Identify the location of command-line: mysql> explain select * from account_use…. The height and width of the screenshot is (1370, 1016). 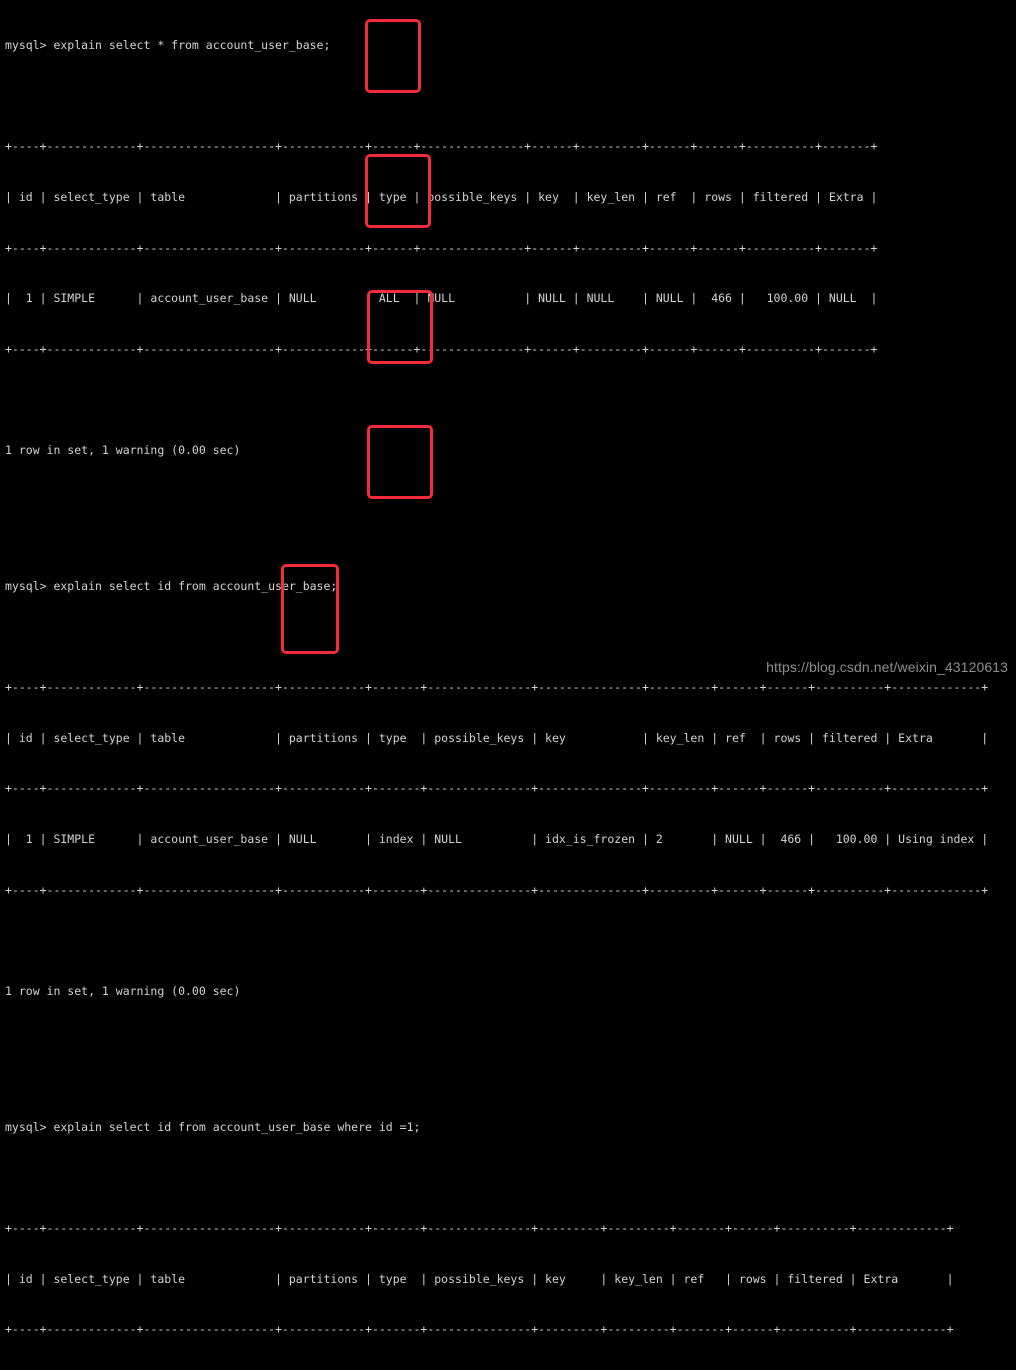
(168, 44).